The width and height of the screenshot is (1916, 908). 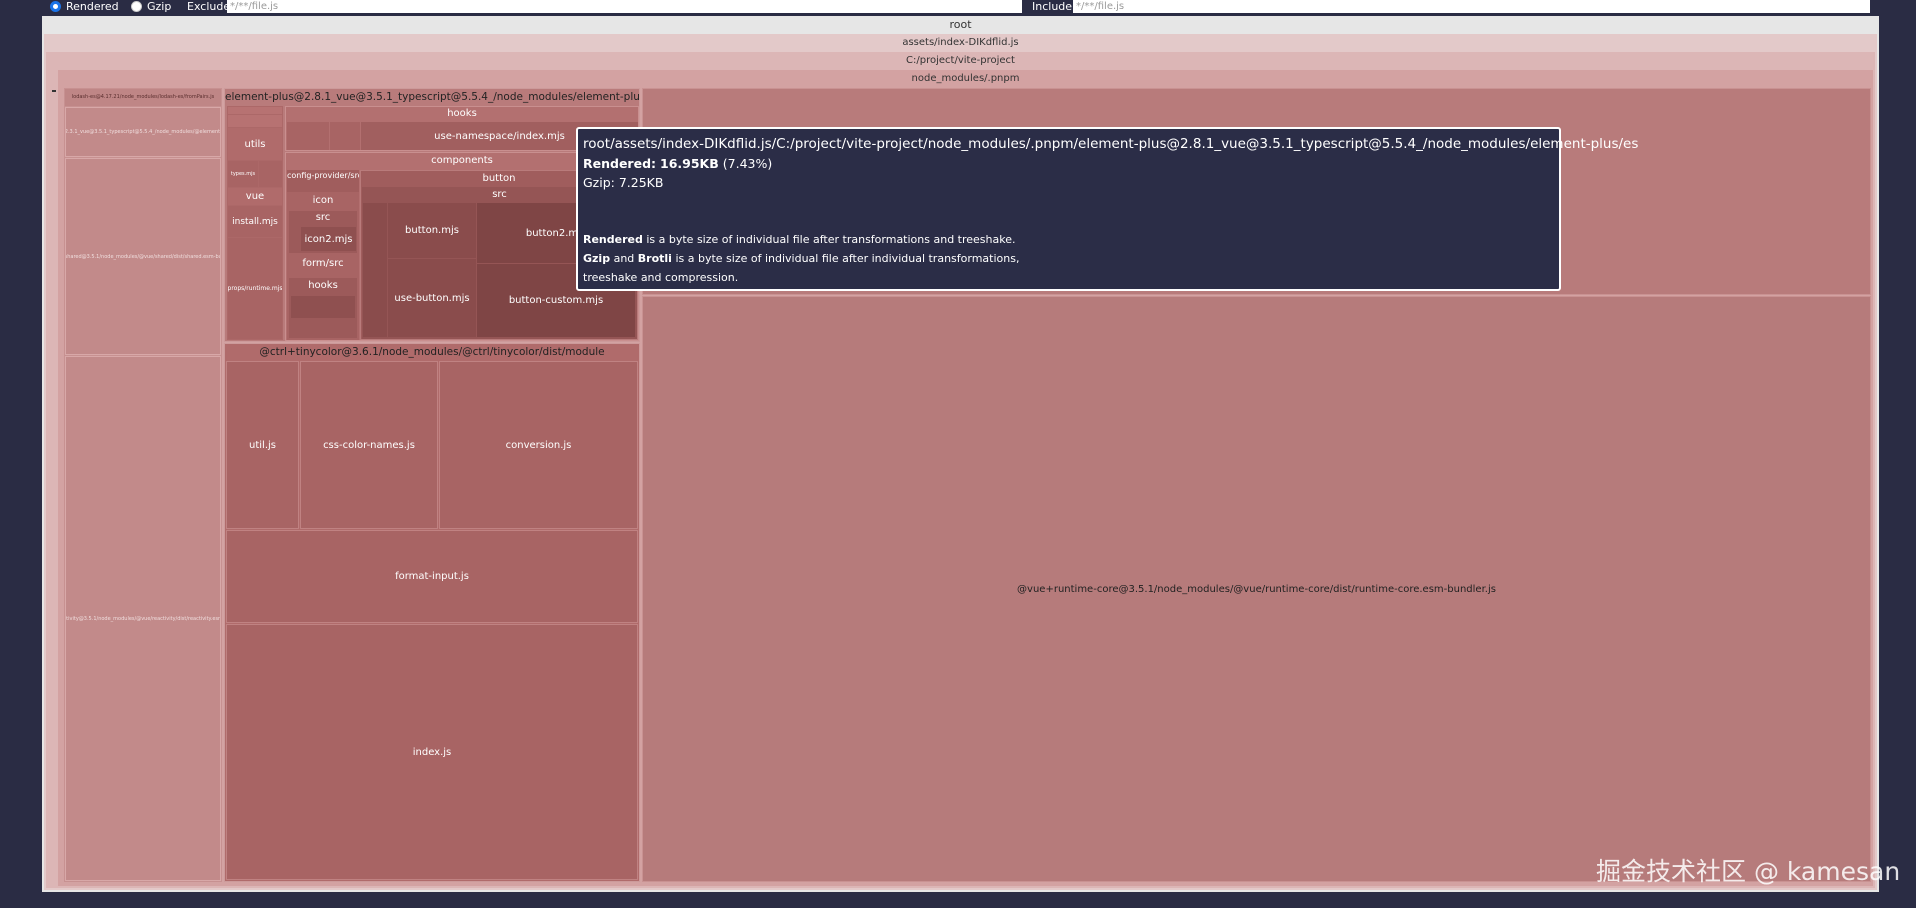 What do you see at coordinates (965, 78) in the screenshot?
I see `pnpm-label: node_modules/.pnpm` at bounding box center [965, 78].